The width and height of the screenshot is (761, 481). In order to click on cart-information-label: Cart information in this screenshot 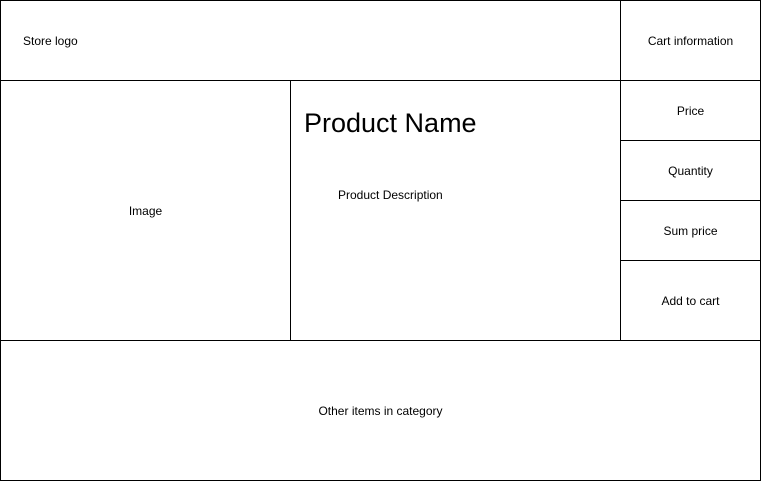, I will do `click(690, 40)`.